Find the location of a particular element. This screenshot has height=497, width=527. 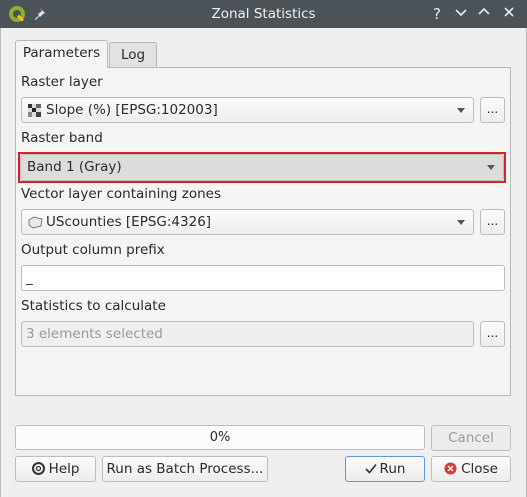

vector-layer-value: UScounties [EPSG:4326] is located at coordinates (129, 222).